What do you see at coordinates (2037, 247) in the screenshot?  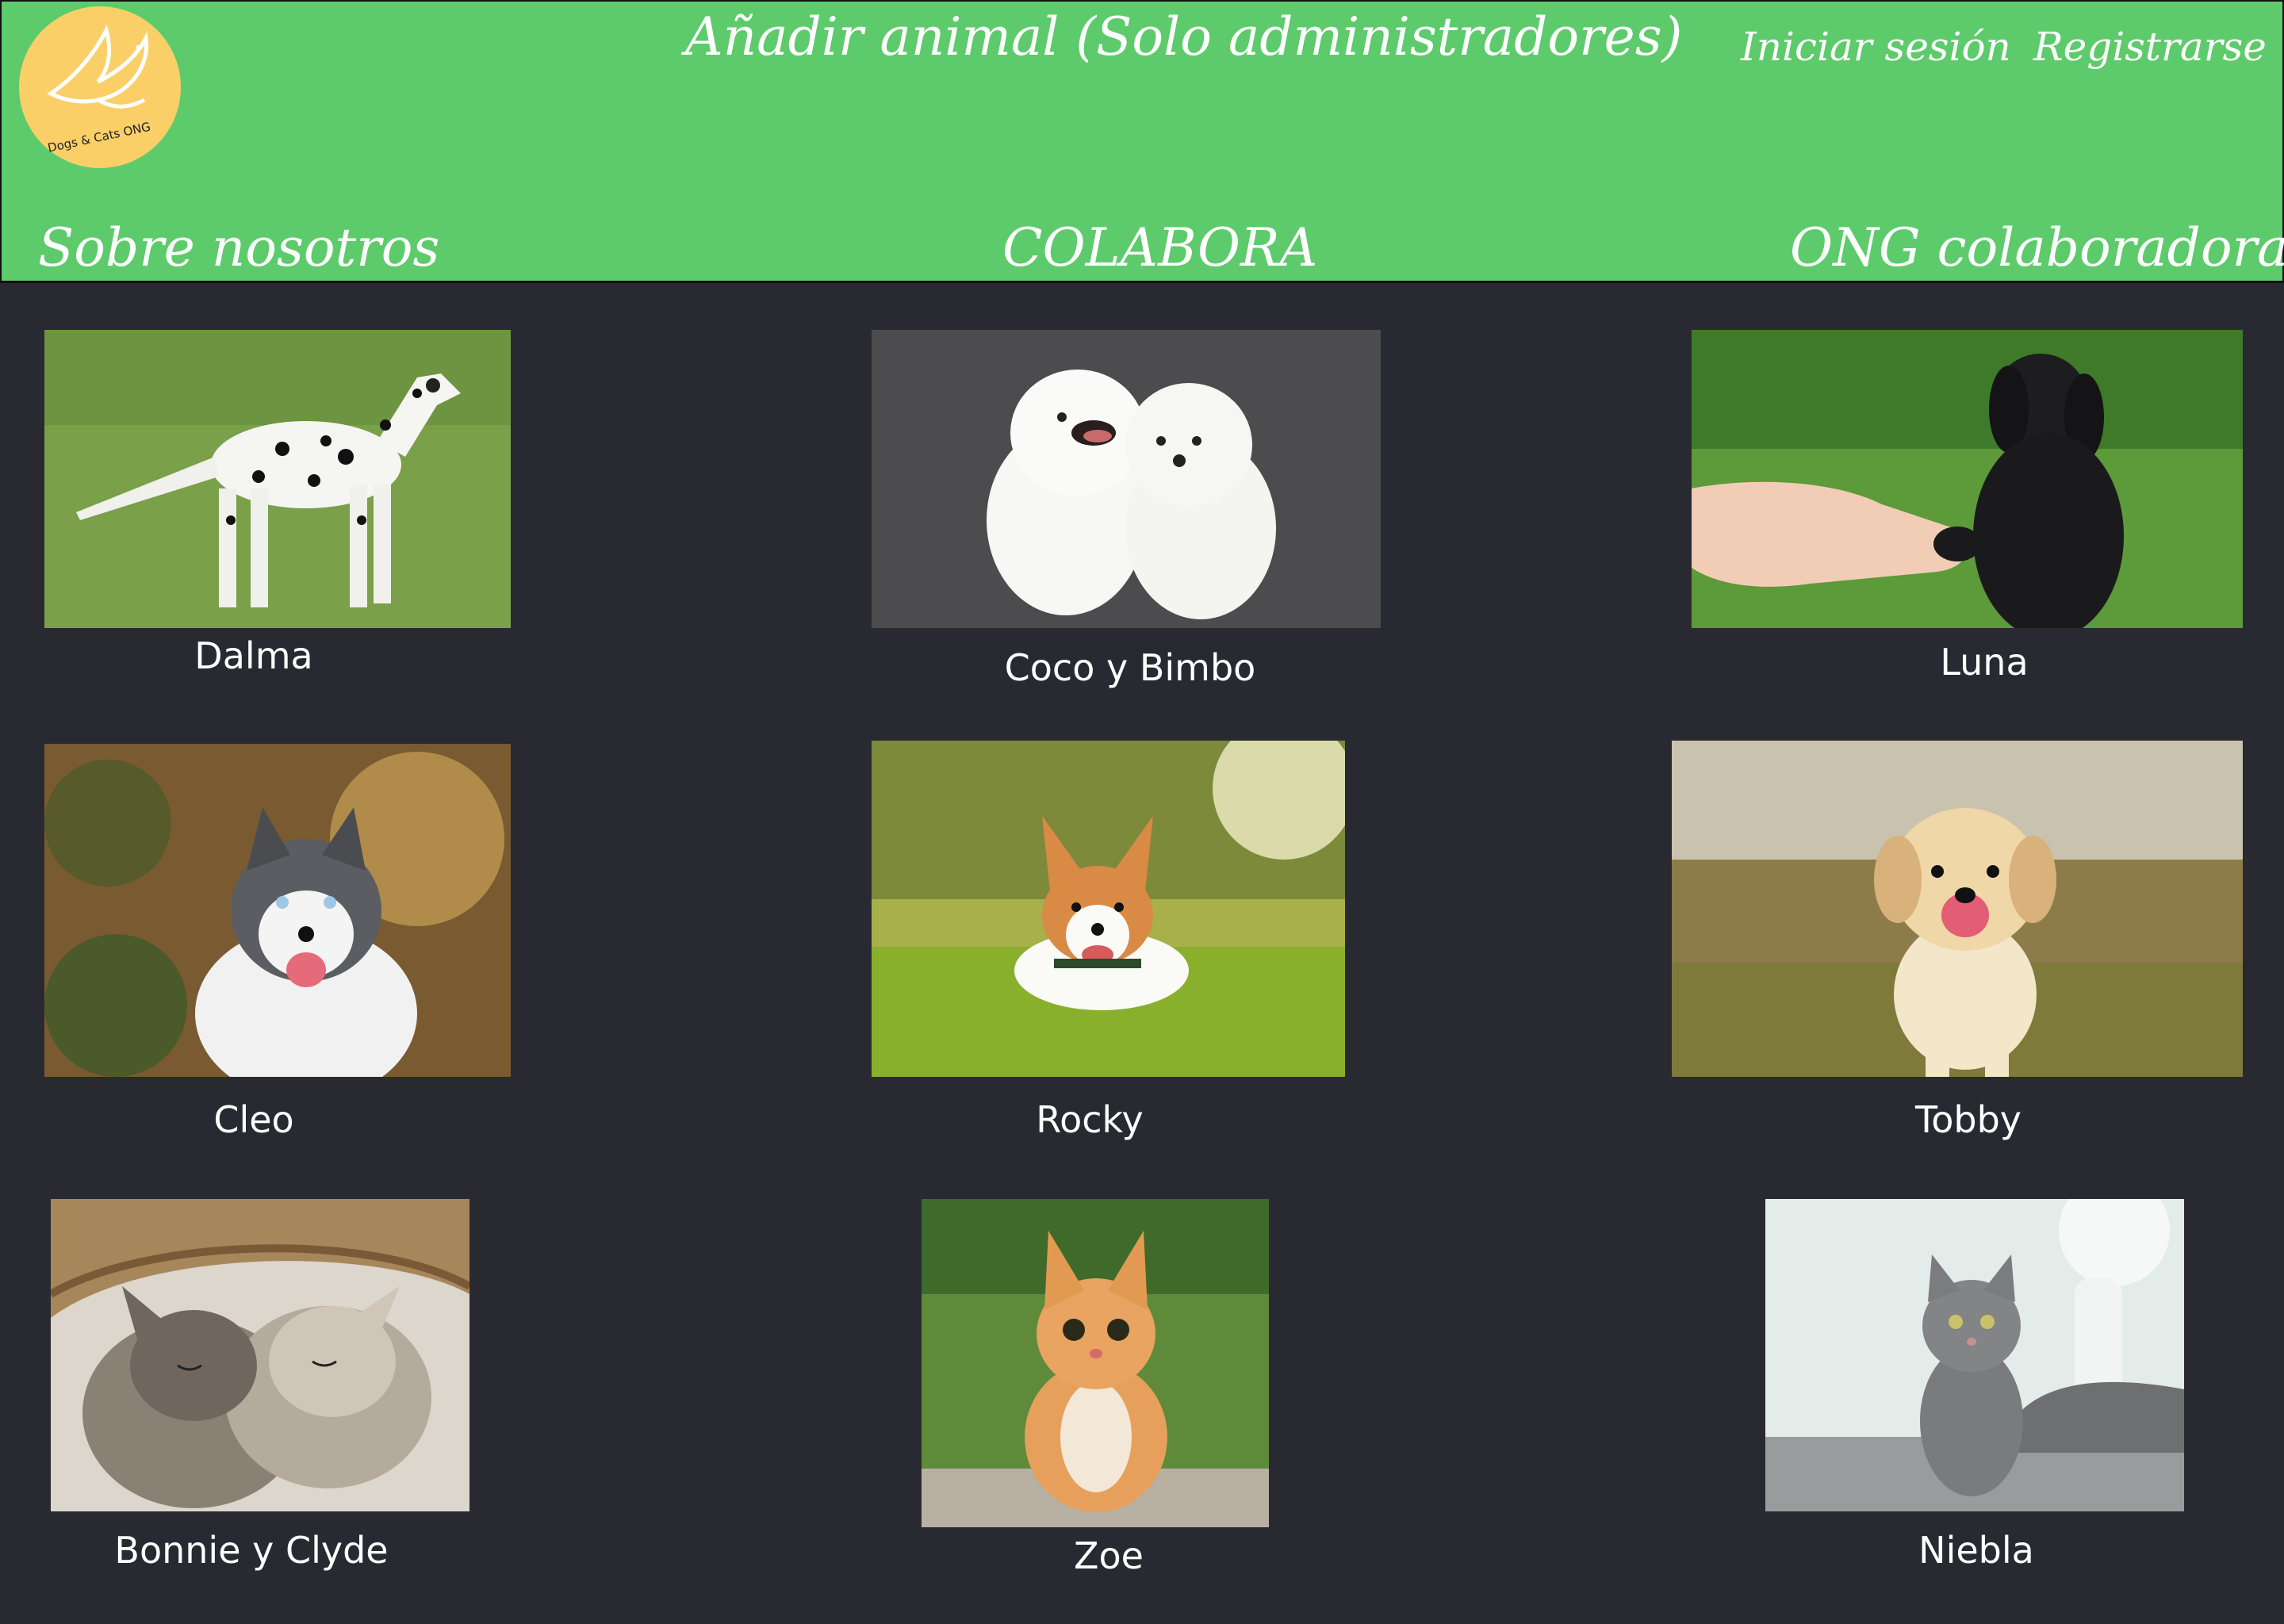 I see `nav-partner-ngos: ONG colaboradoras` at bounding box center [2037, 247].